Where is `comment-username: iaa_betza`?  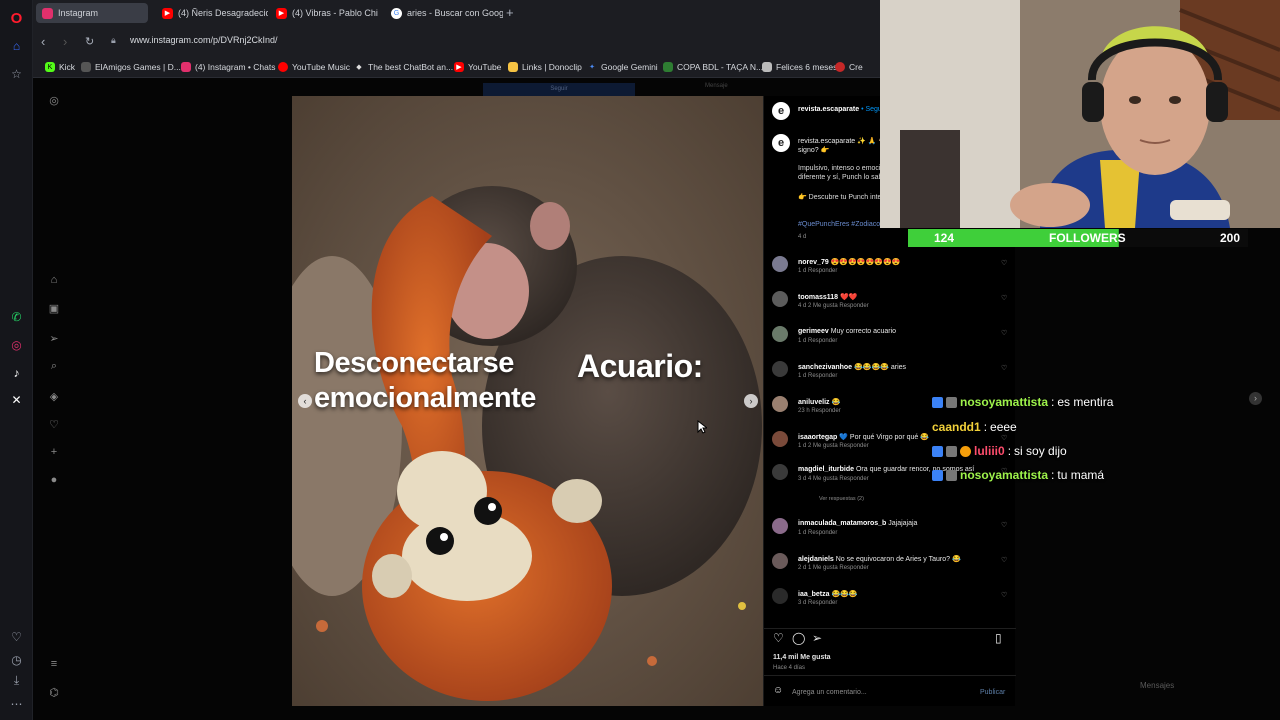
comment-username: iaa_betza is located at coordinates (814, 594).